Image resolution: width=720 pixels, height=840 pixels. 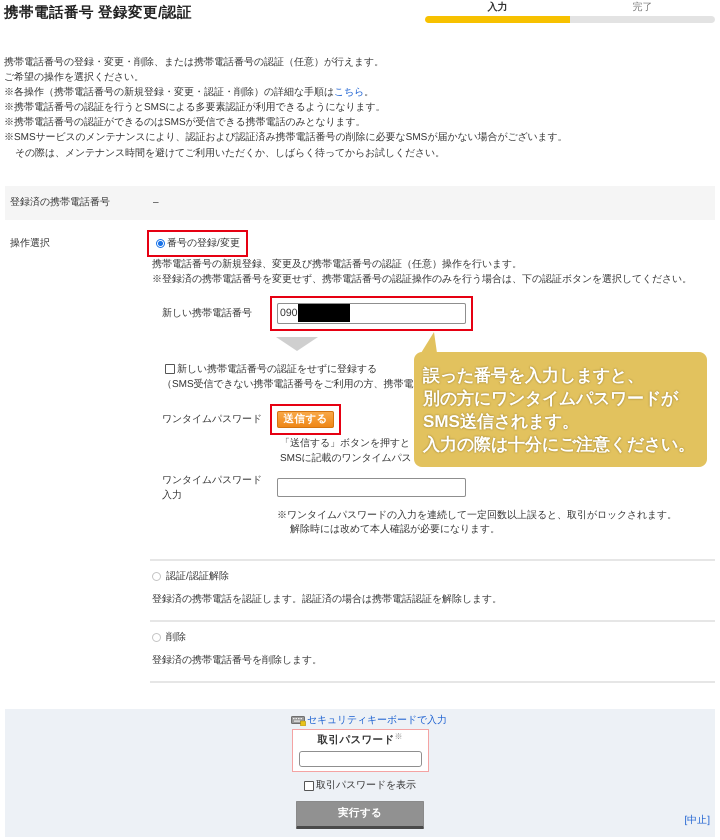 I want to click on help-link: こちら, so click(x=349, y=92).